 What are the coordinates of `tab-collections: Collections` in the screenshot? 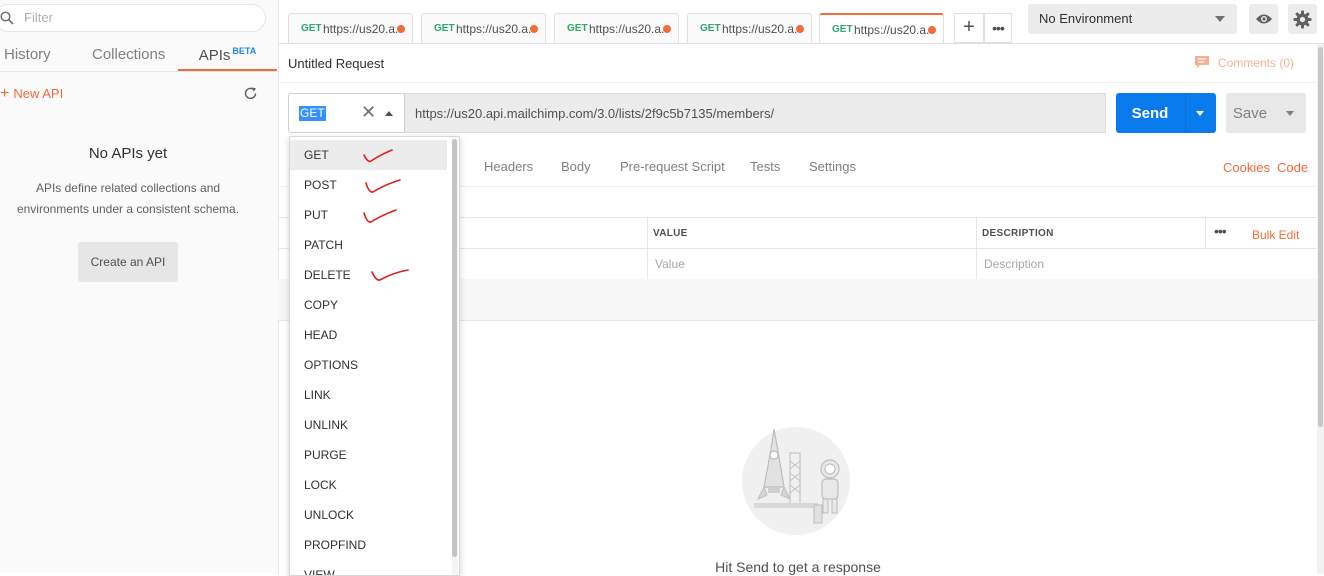 It's located at (128, 54).